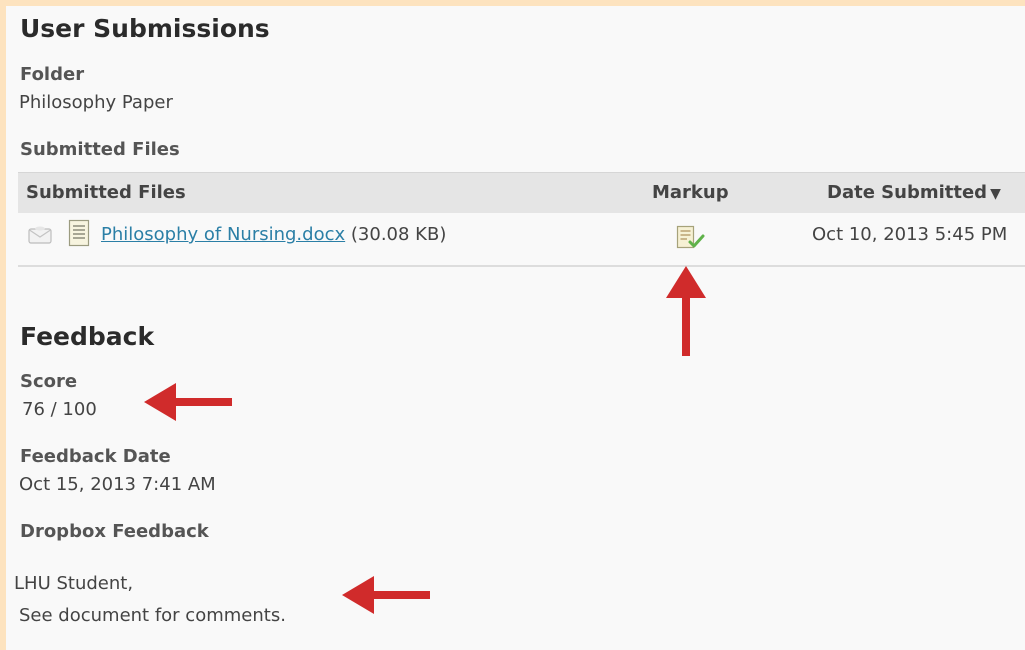 The width and height of the screenshot is (1025, 650). What do you see at coordinates (59, 409) in the screenshot?
I see `score-value: 76 / 100` at bounding box center [59, 409].